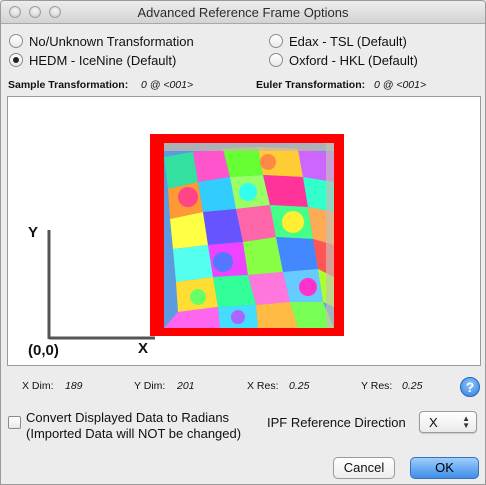 This screenshot has height=485, width=486. Describe the element at coordinates (103, 60) in the screenshot. I see `radio-label: HEDM - IceNine (Default)` at that location.